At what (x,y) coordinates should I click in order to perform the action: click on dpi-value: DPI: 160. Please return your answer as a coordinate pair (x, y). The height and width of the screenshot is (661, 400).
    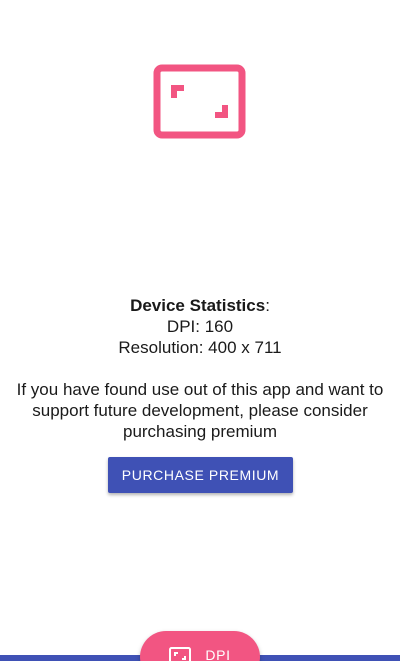
    Looking at the image, I should click on (200, 326).